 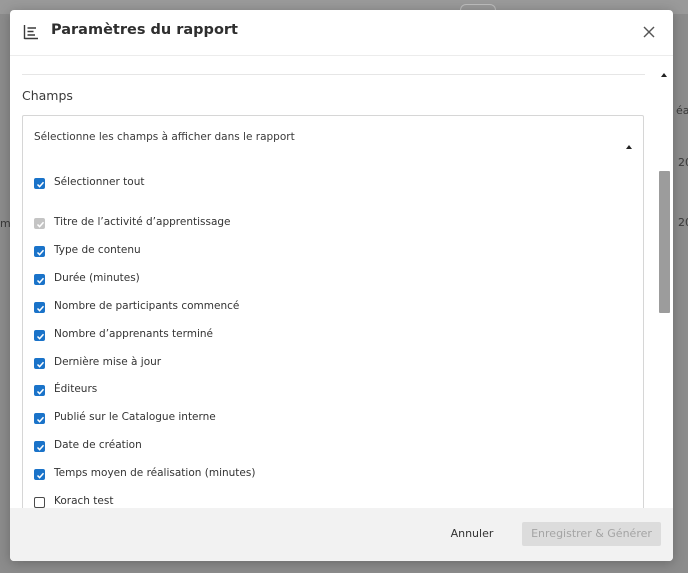 I want to click on dialog-title: Paramètres du rapport, so click(x=144, y=30).